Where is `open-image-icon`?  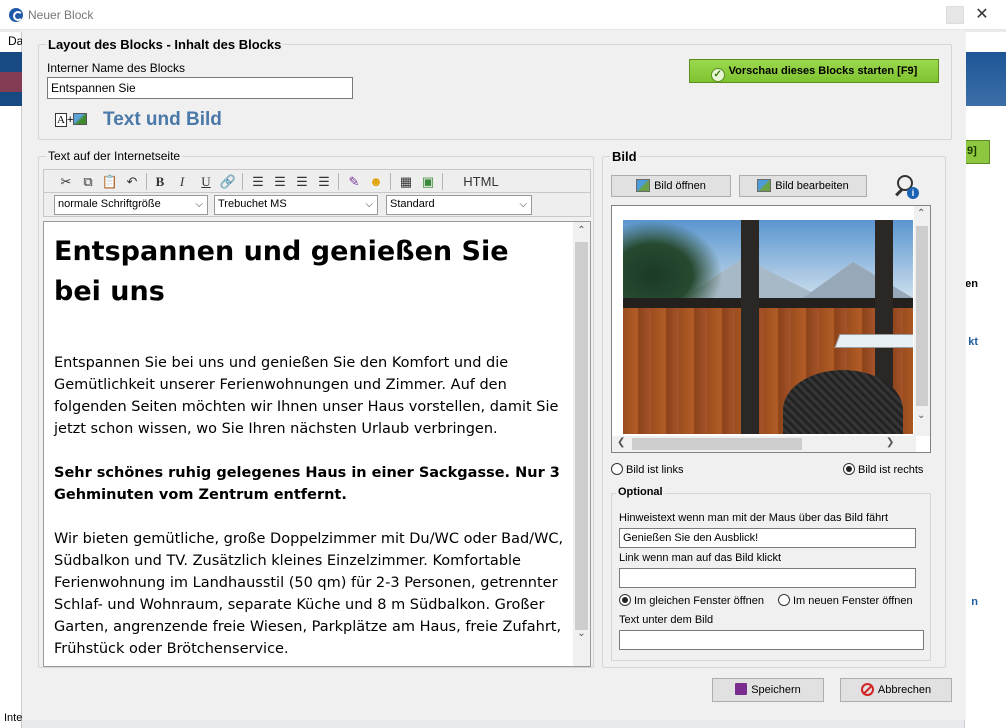
open-image-icon is located at coordinates (643, 185).